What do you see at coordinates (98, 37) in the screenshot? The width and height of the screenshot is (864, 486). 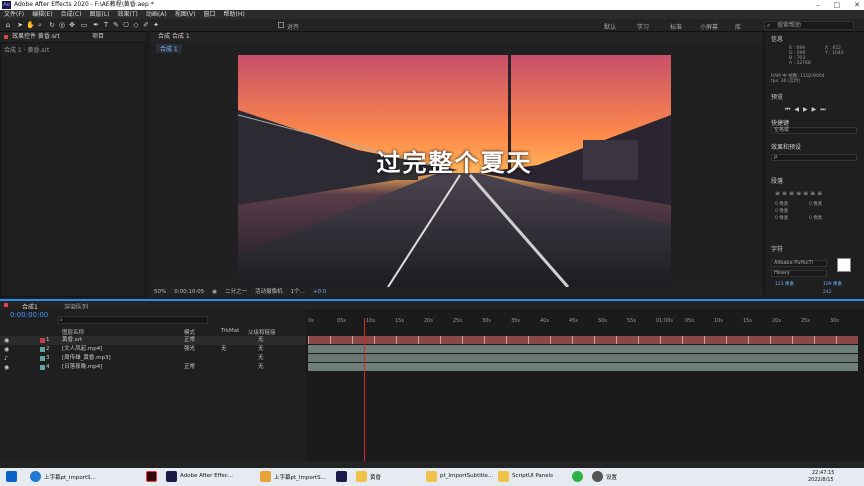 I see `project-tab: 项目` at bounding box center [98, 37].